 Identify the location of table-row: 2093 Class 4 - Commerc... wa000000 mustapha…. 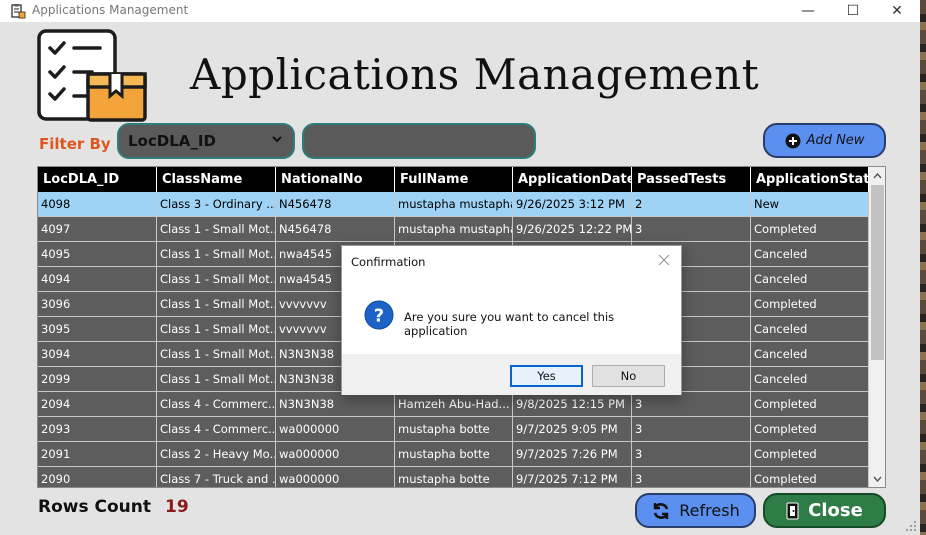
(453, 429).